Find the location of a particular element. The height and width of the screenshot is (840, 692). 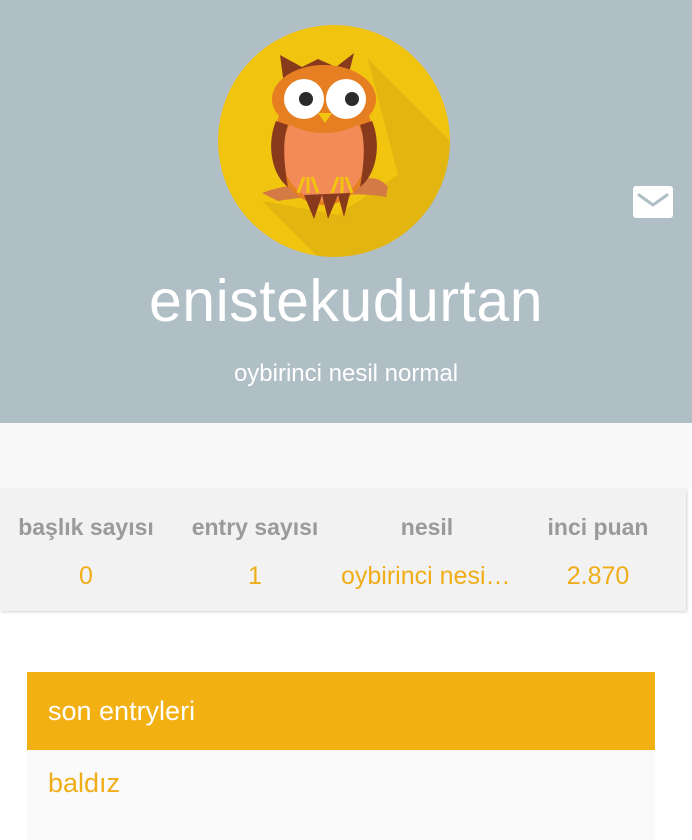

stat-value: 1 is located at coordinates (255, 576).